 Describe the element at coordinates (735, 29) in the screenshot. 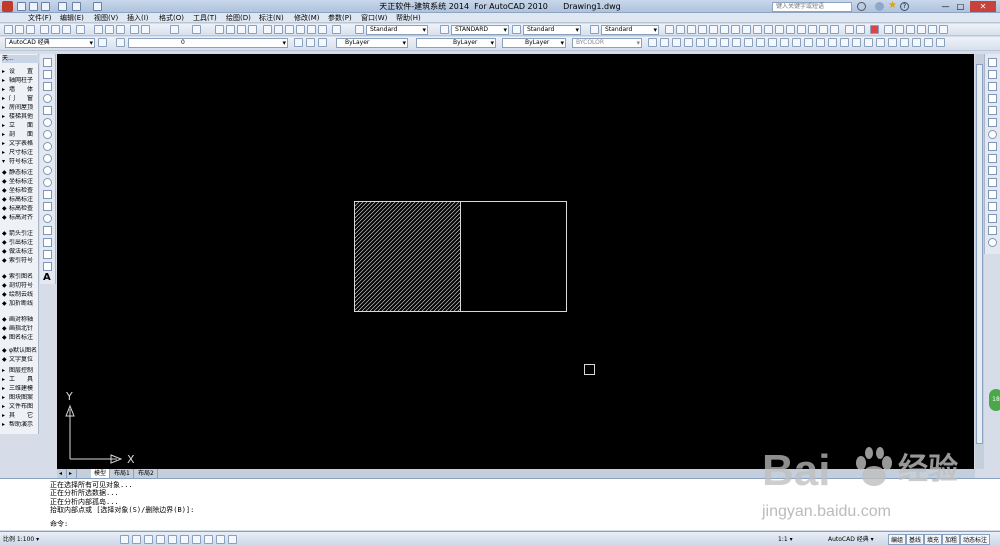

I see `toolbar-tool-g-icon` at that location.